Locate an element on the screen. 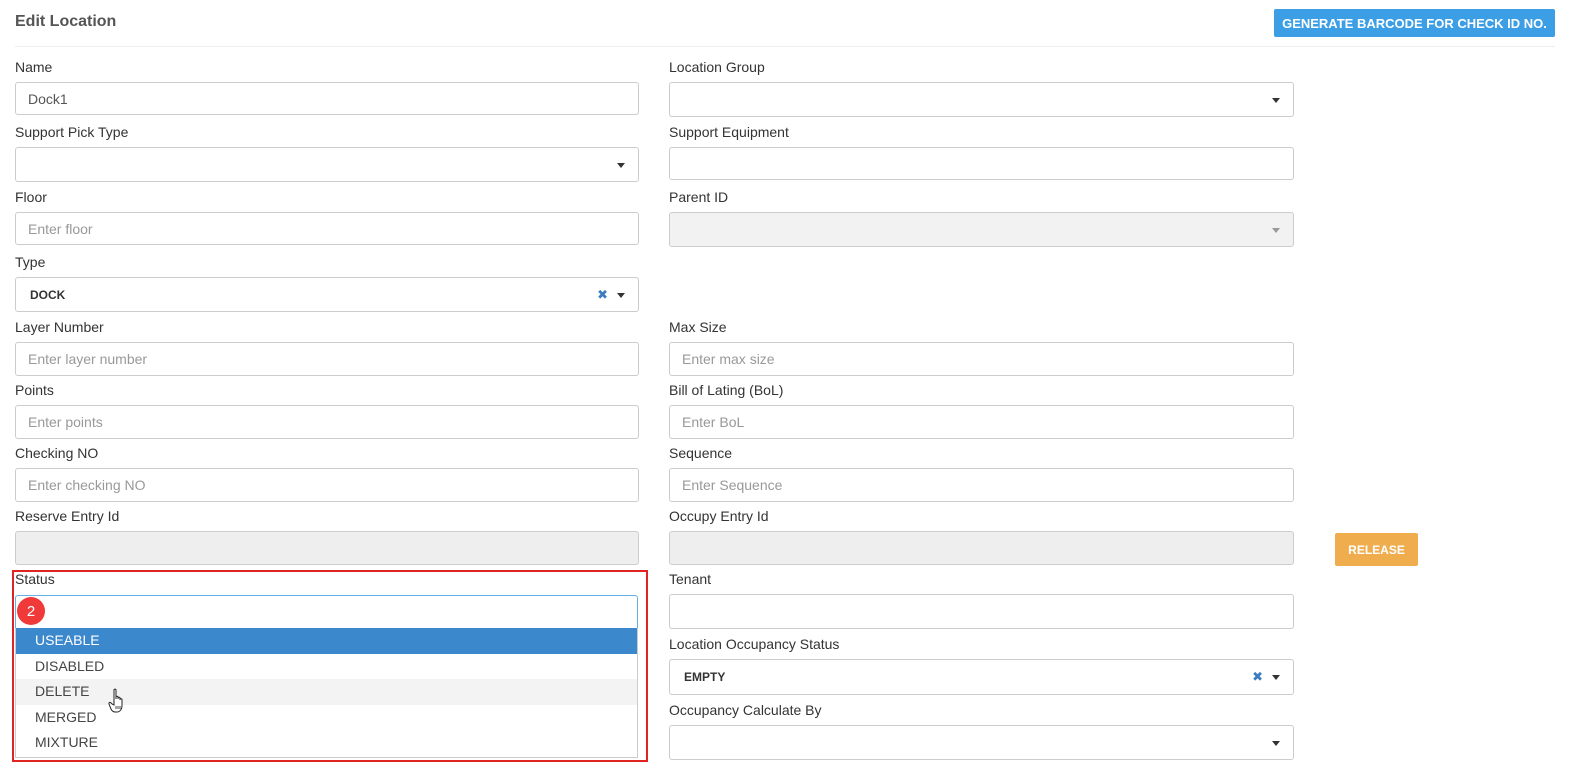  header-divider is located at coordinates (785, 46).